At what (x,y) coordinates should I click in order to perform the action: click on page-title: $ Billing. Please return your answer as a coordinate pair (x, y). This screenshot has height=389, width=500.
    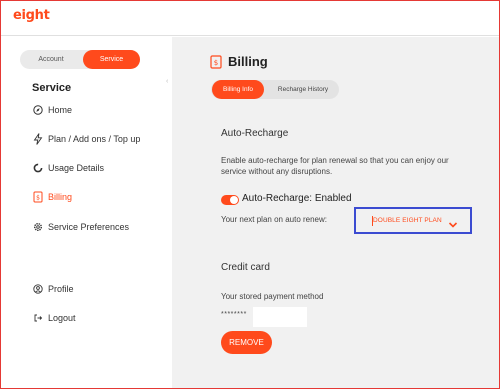
    Looking at the image, I should click on (239, 61).